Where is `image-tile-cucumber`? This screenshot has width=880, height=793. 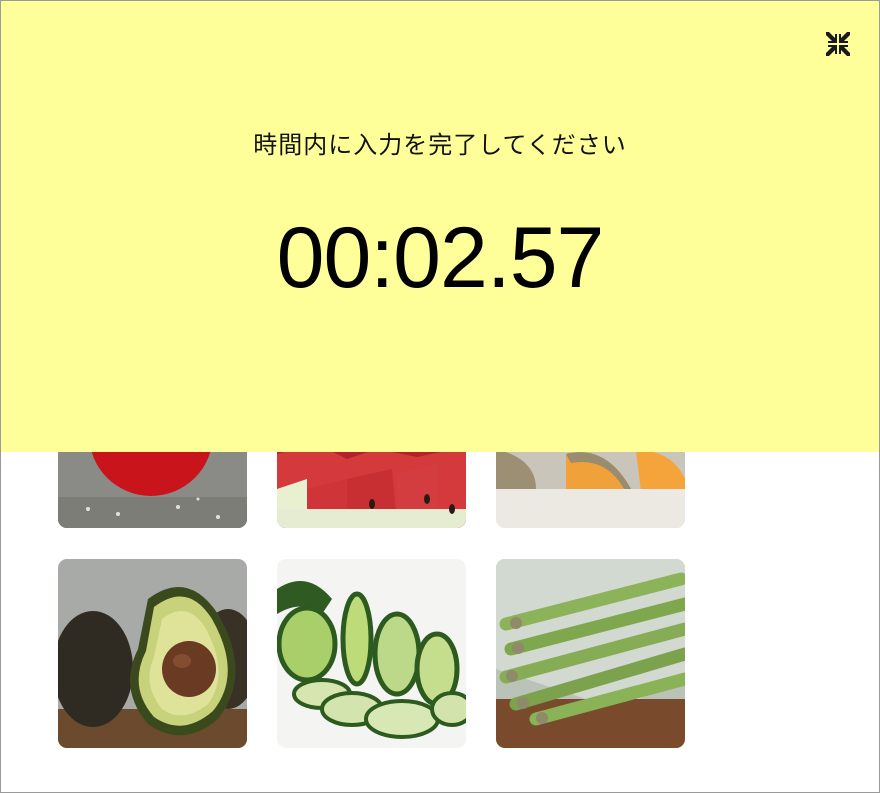 image-tile-cucumber is located at coordinates (371, 653).